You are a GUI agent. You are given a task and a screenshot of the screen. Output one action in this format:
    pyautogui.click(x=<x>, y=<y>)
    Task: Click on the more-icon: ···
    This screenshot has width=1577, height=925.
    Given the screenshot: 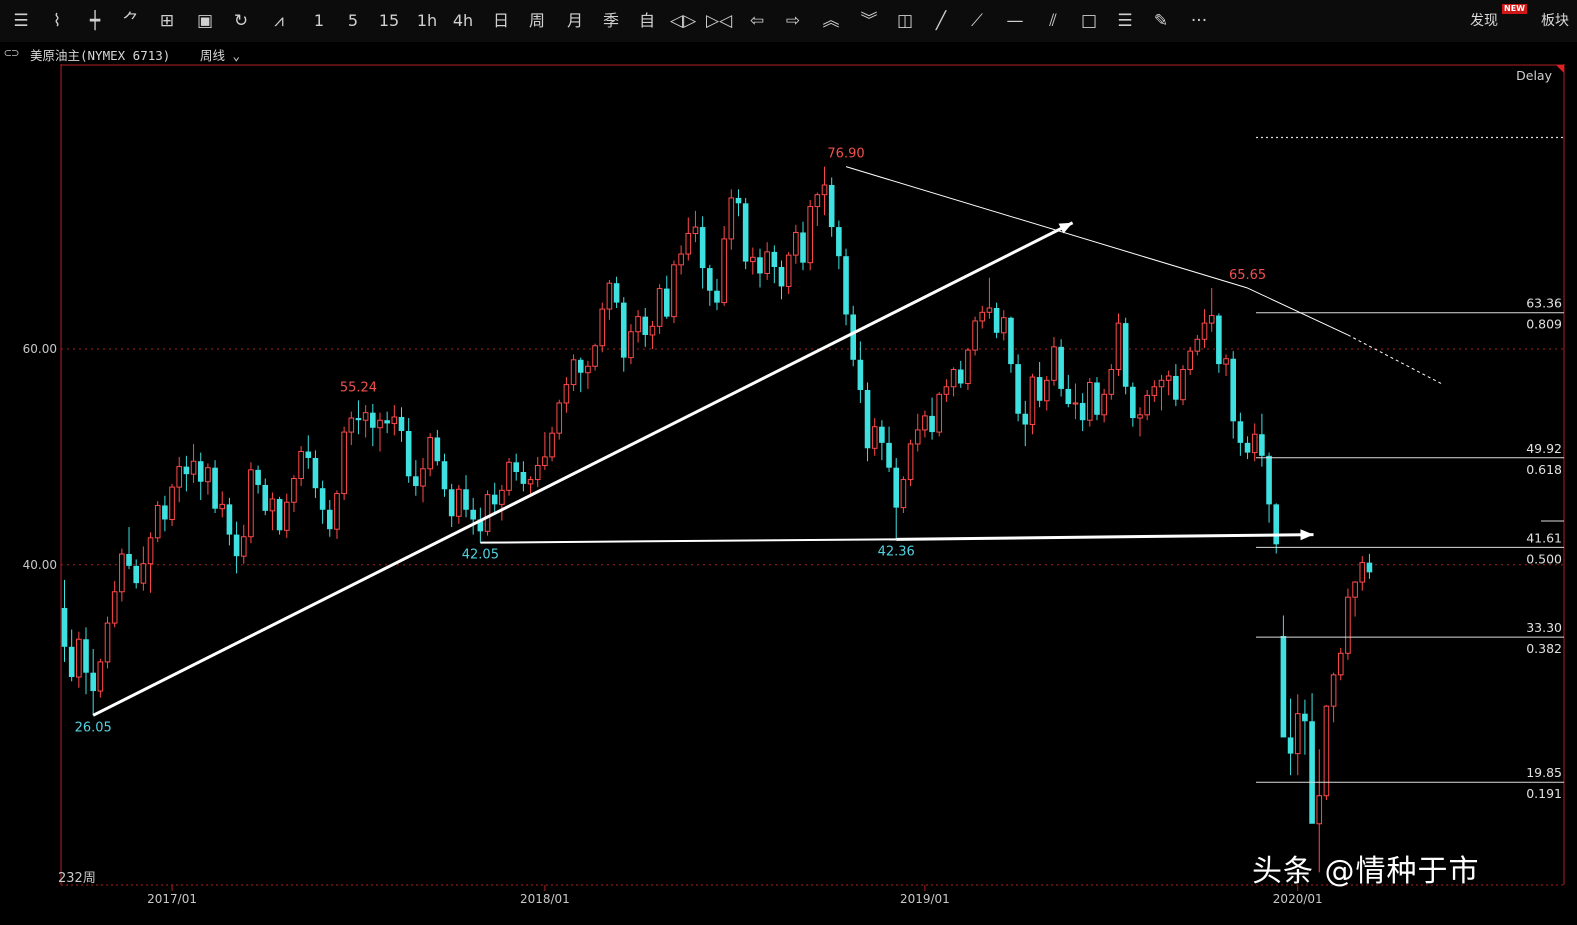 What is the action you would take?
    pyautogui.click(x=1199, y=21)
    